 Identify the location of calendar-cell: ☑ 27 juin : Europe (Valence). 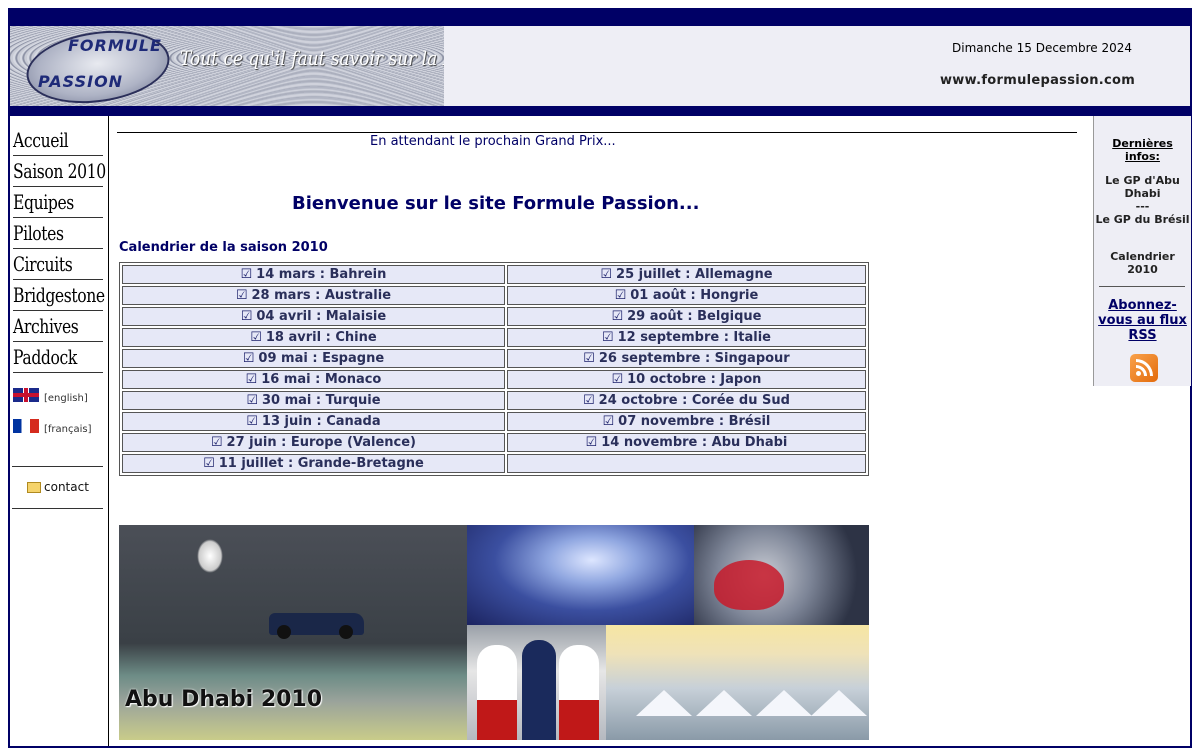
(313, 442).